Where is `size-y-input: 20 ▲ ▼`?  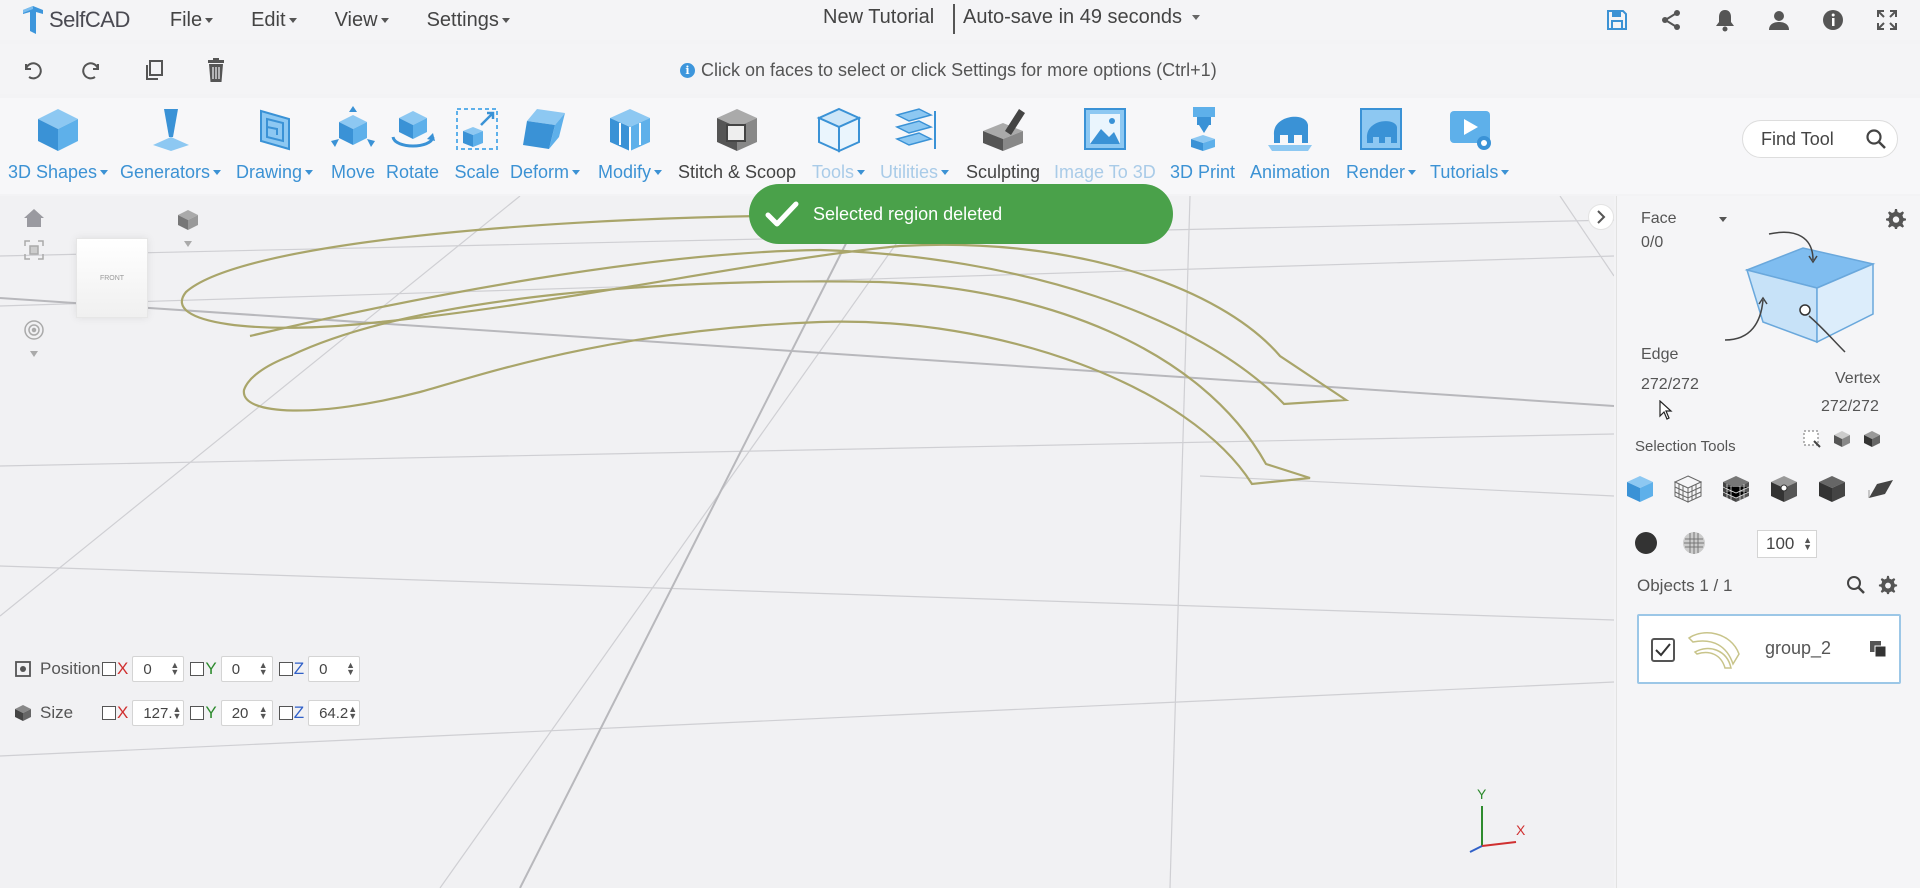 size-y-input: 20 ▲ ▼ is located at coordinates (246, 713).